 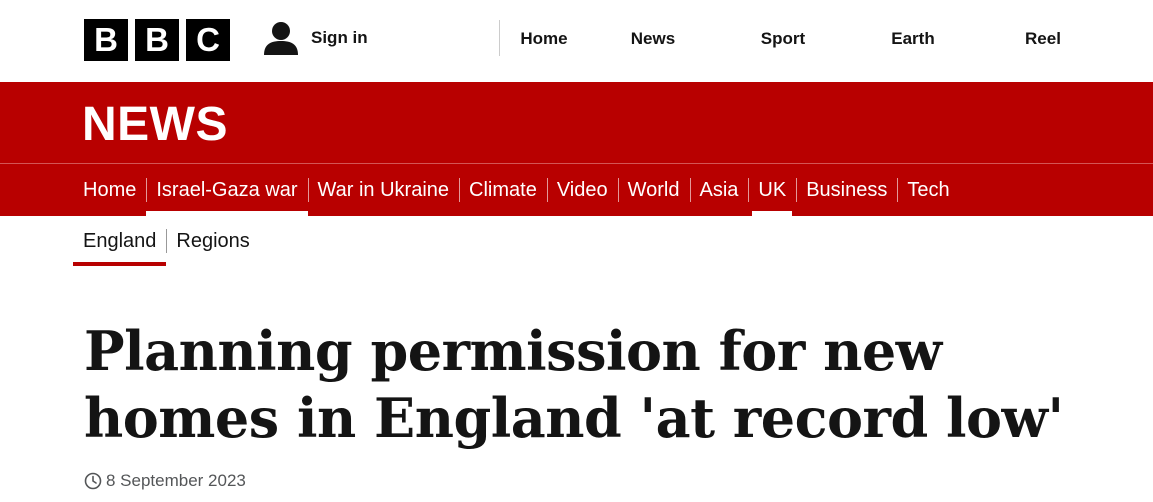 What do you see at coordinates (582, 190) in the screenshot?
I see `section-nav-video: Video` at bounding box center [582, 190].